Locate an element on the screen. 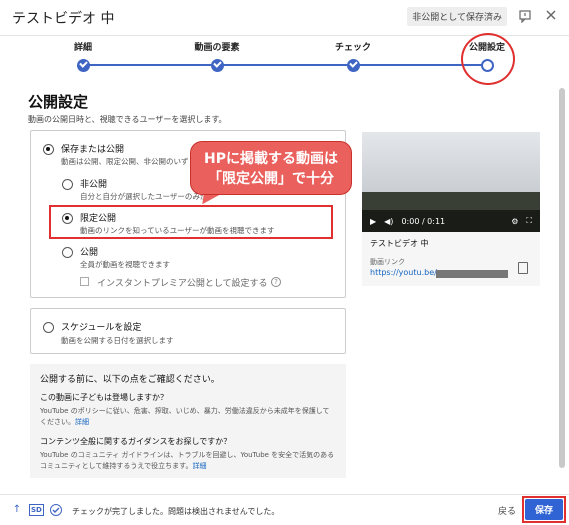 Image resolution: width=569 pixels, height=525 pixels. step-label: 詳細 is located at coordinates (82, 48).